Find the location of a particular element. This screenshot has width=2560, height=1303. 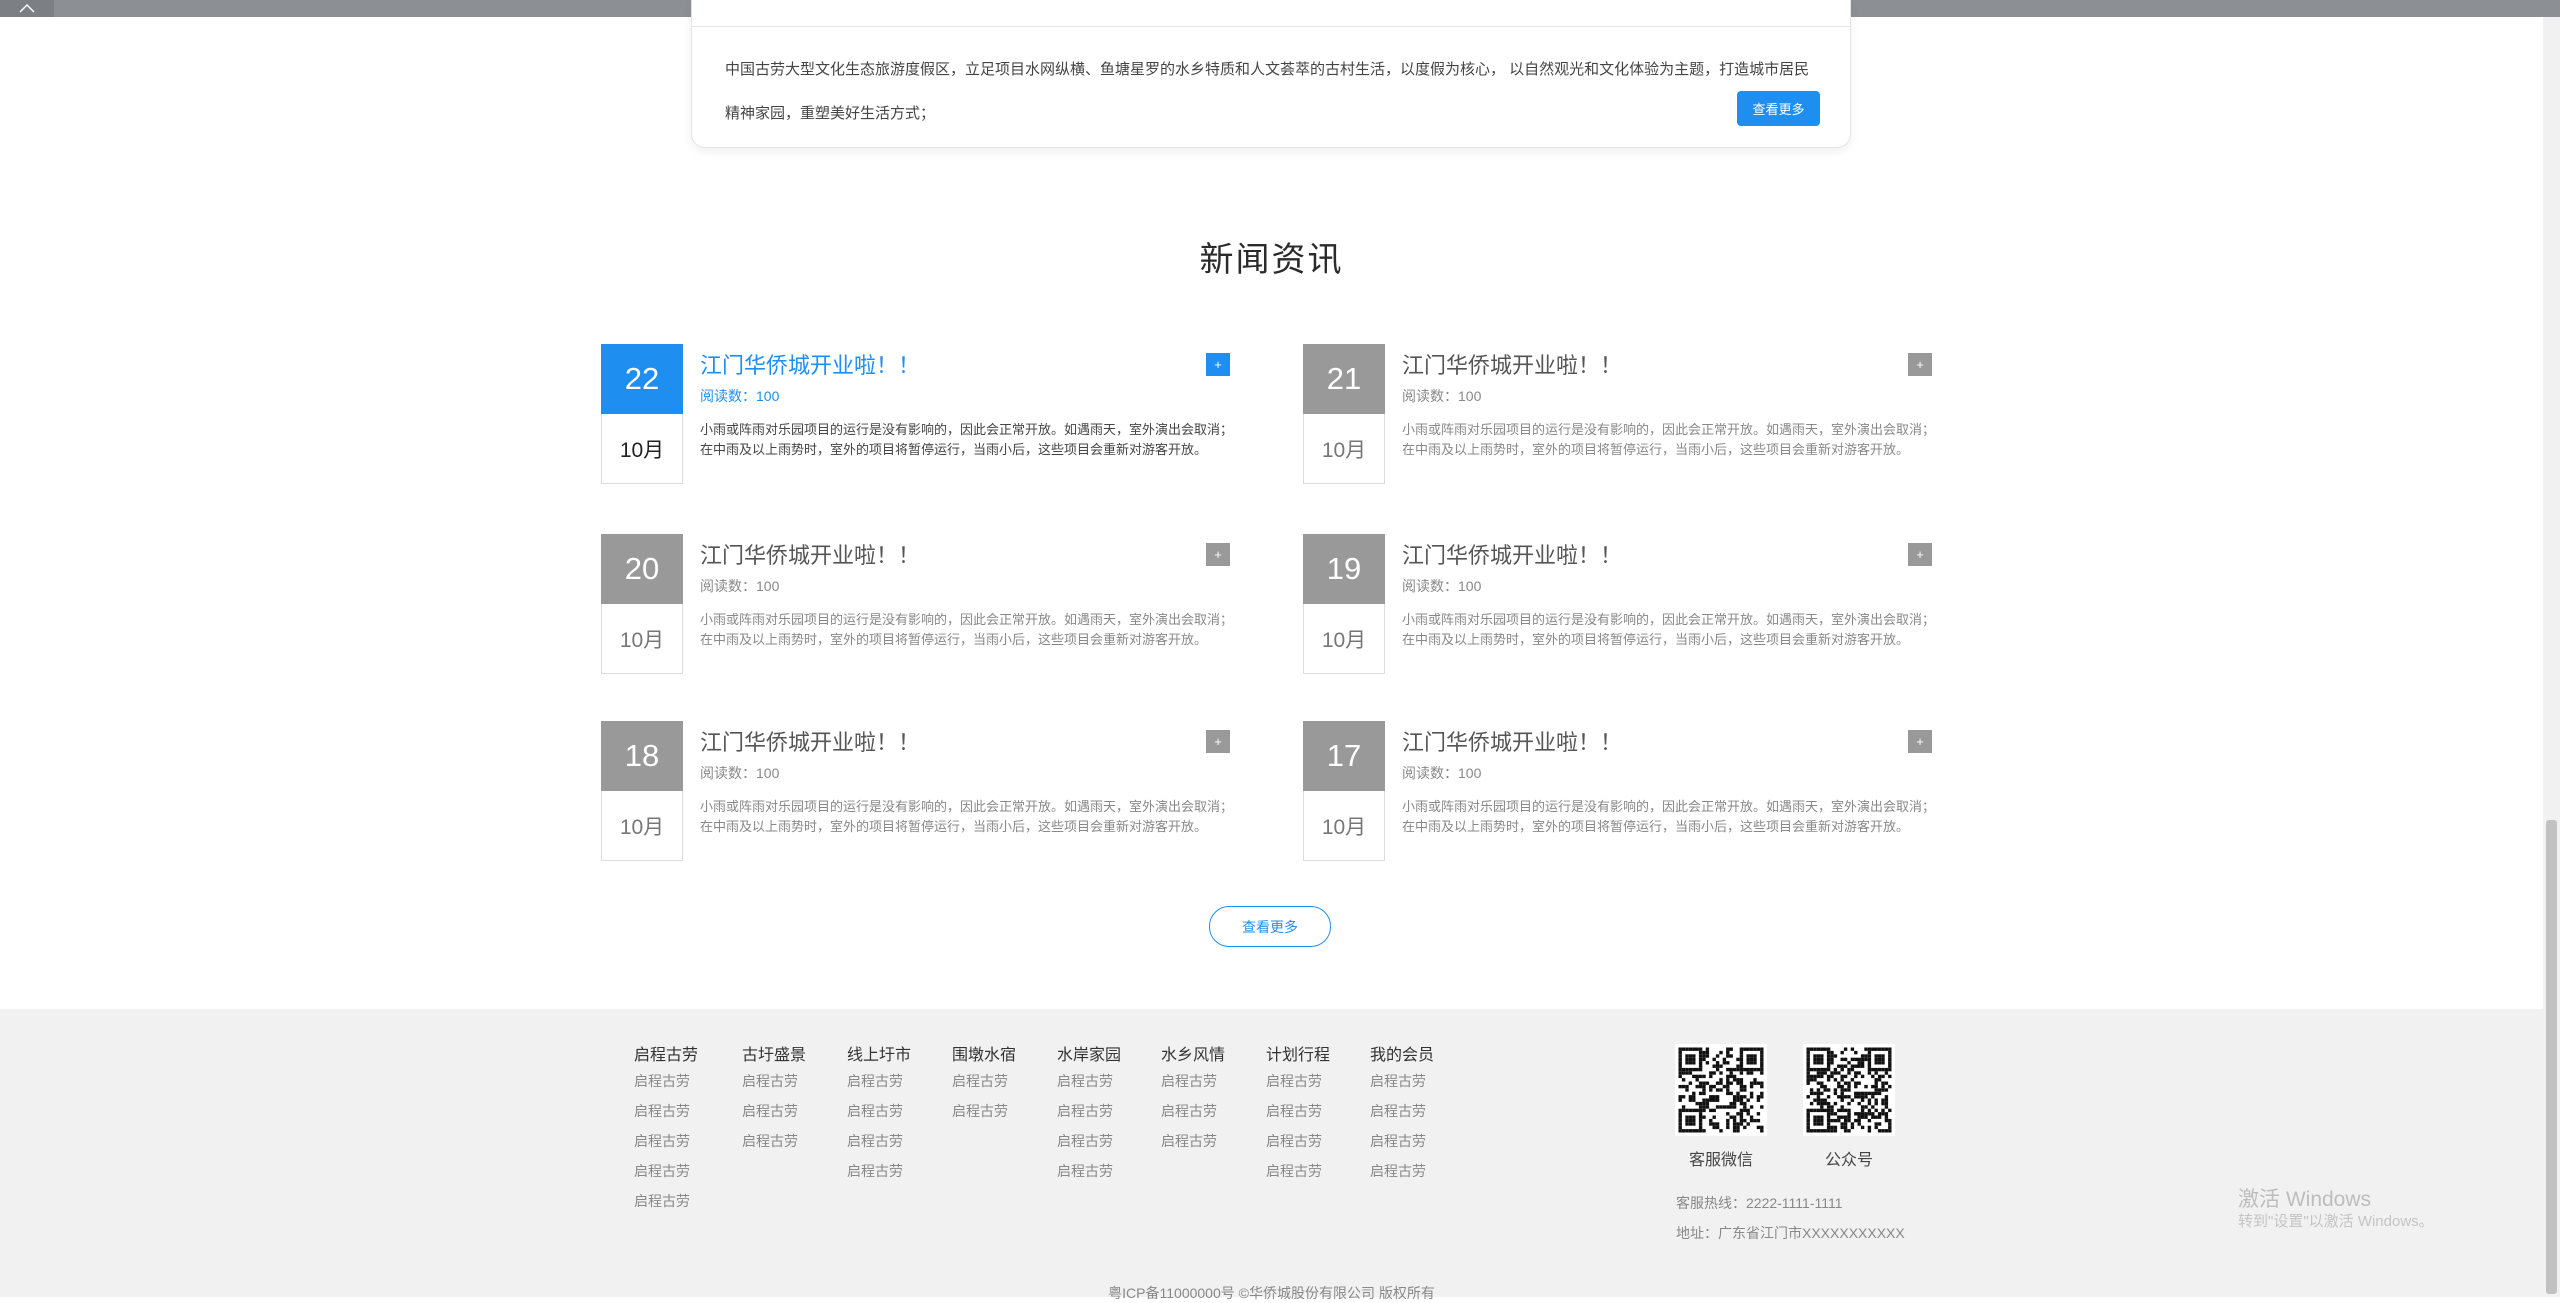

footer-column: 围墩水宿 启程古劳 启程古劳 is located at coordinates (984, 1082).